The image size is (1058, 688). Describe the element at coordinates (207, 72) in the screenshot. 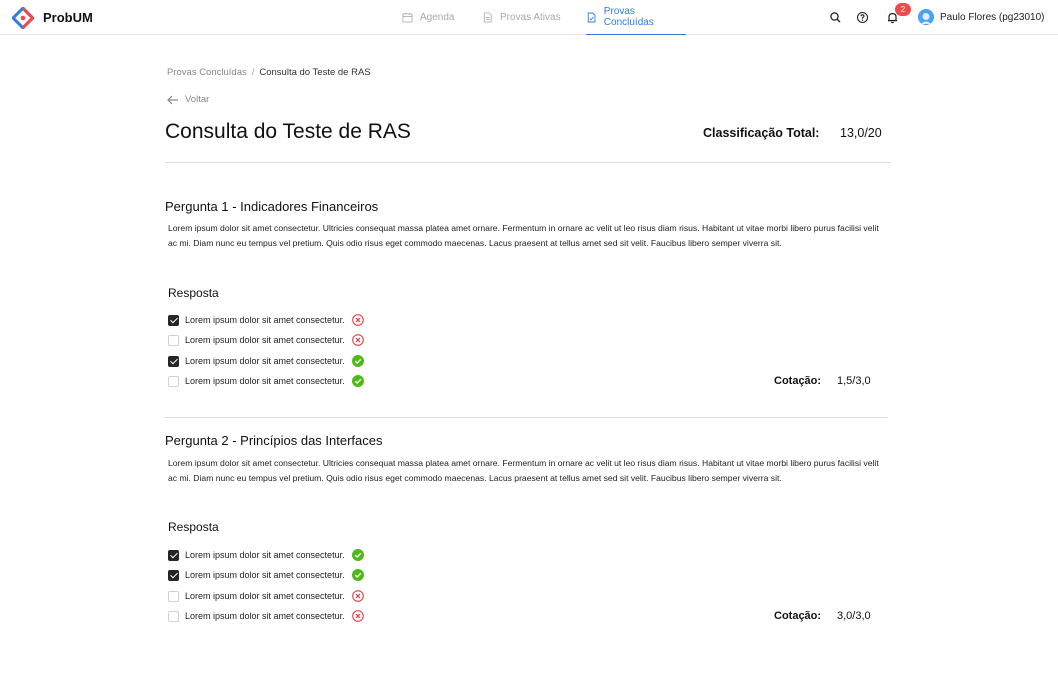

I see `breadcrumb-parent-link: Provas Concluídas` at that location.